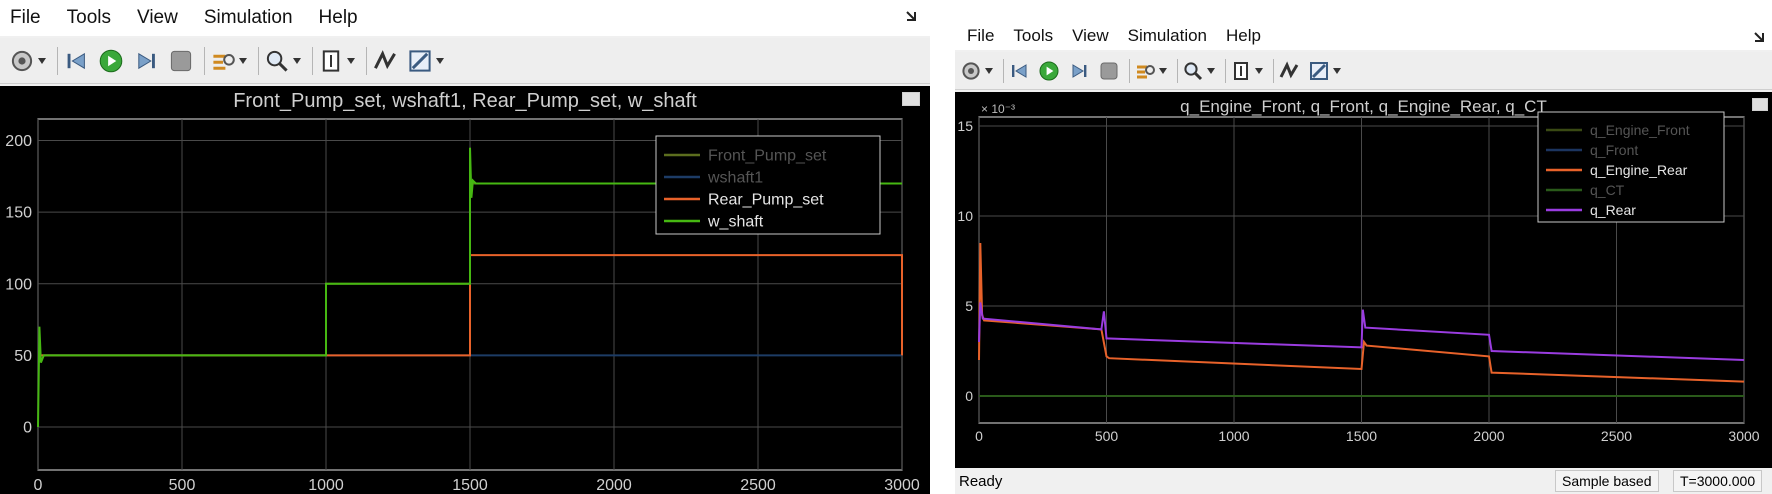 This screenshot has width=1772, height=494. What do you see at coordinates (758, 485) in the screenshot?
I see `x-tick-label: 2500` at bounding box center [758, 485].